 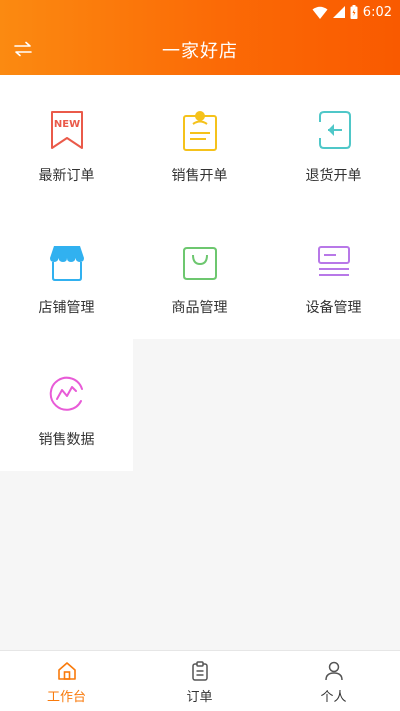 What do you see at coordinates (199, 176) in the screenshot?
I see `menu-label: 销售开单` at bounding box center [199, 176].